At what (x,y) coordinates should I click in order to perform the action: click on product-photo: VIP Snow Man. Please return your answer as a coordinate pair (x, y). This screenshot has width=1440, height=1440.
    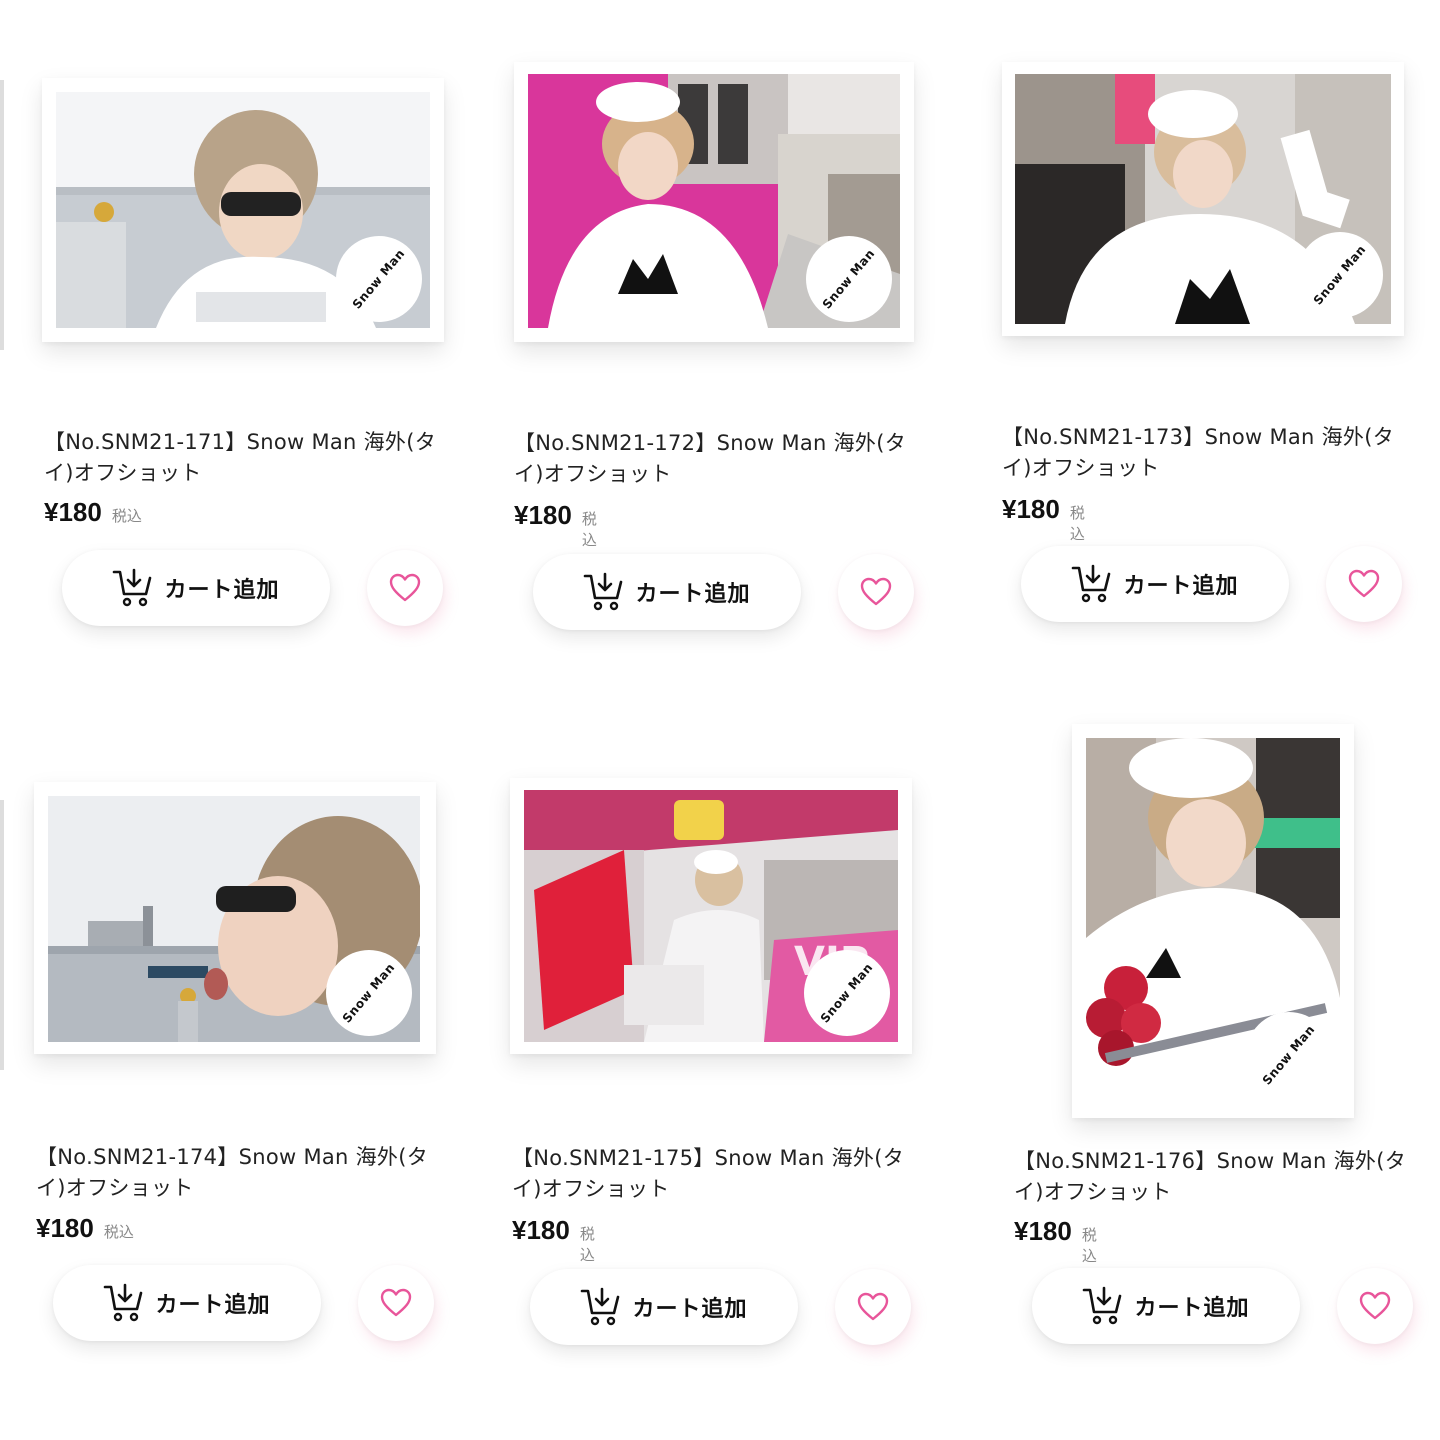
    Looking at the image, I should click on (711, 916).